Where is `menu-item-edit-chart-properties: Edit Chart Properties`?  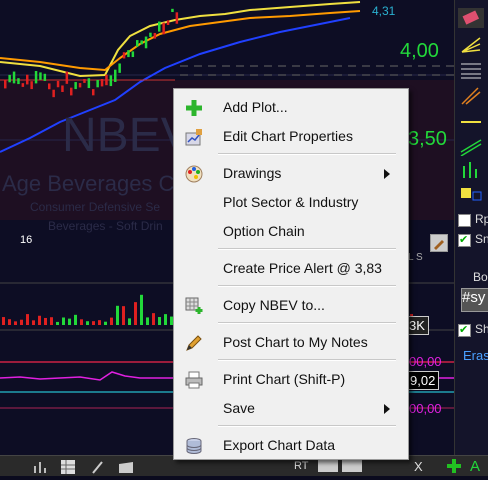 menu-item-edit-chart-properties: Edit Chart Properties is located at coordinates (291, 137).